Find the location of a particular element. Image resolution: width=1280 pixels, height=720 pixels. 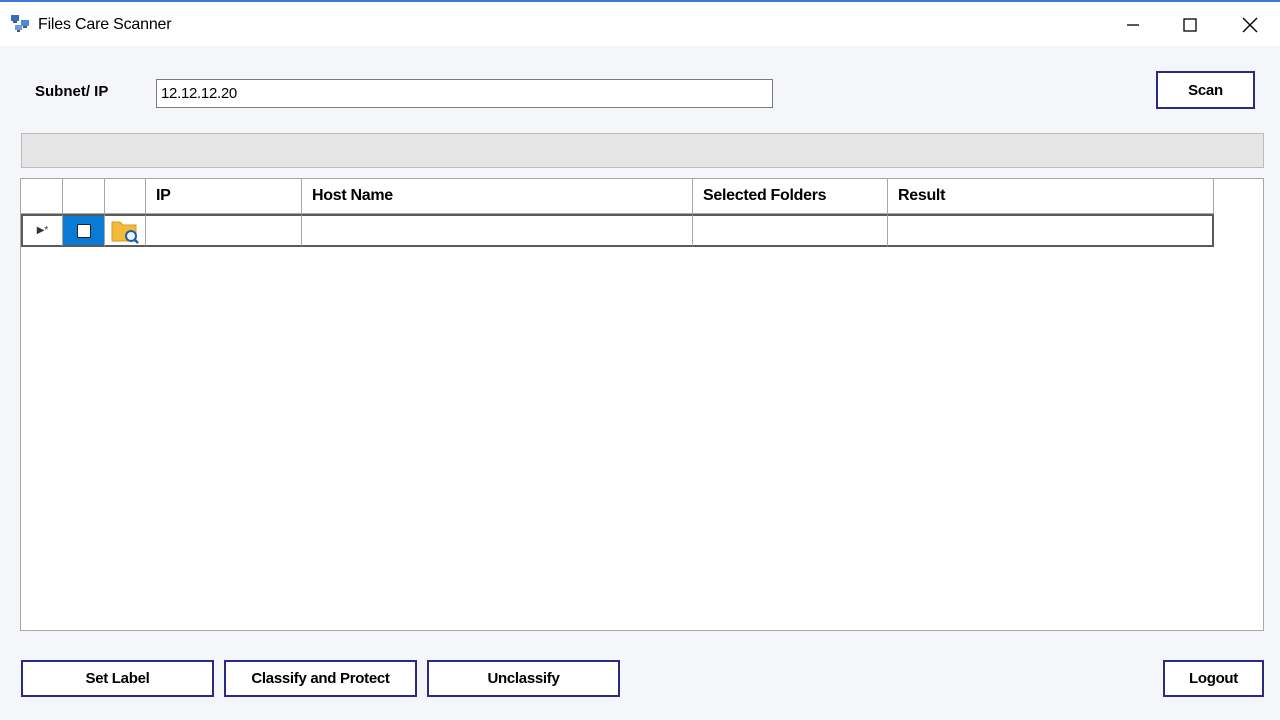

logout-button: Logout is located at coordinates (1213, 678).